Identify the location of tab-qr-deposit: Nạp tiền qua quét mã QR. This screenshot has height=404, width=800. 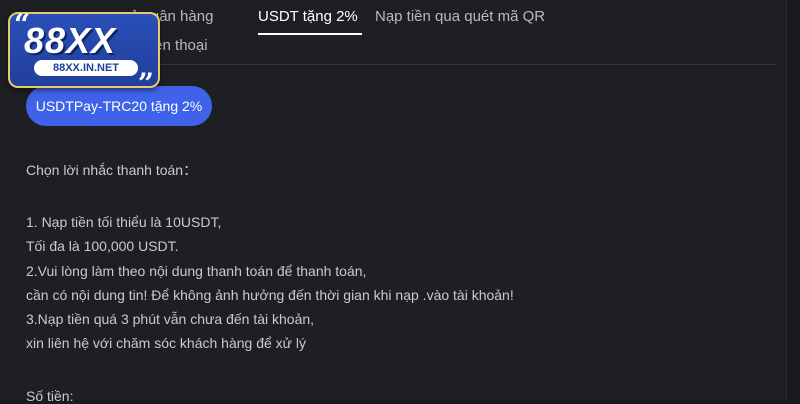
(460, 16).